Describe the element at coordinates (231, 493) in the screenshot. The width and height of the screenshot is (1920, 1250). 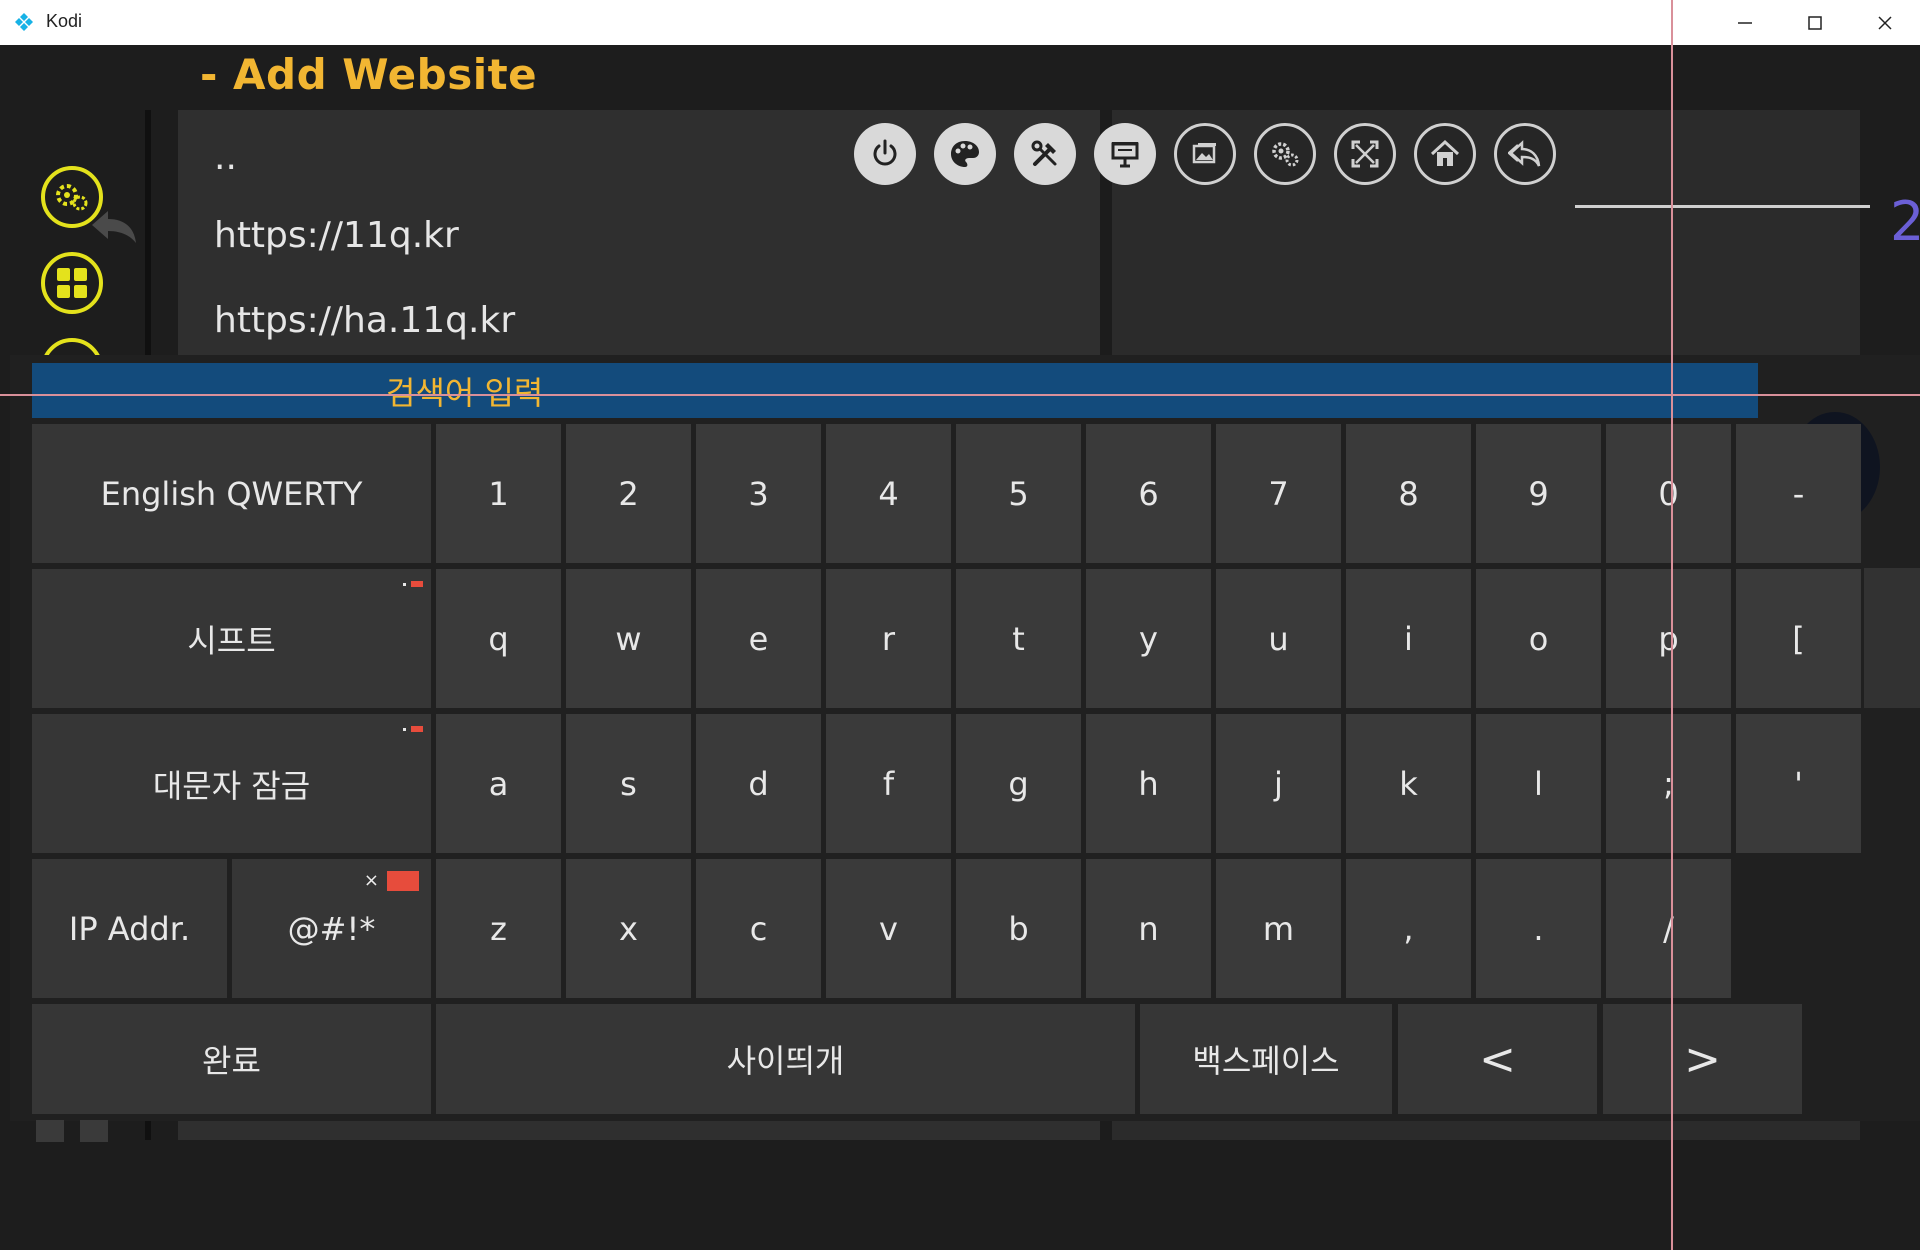
I see `layout-button: English QWERTY` at that location.